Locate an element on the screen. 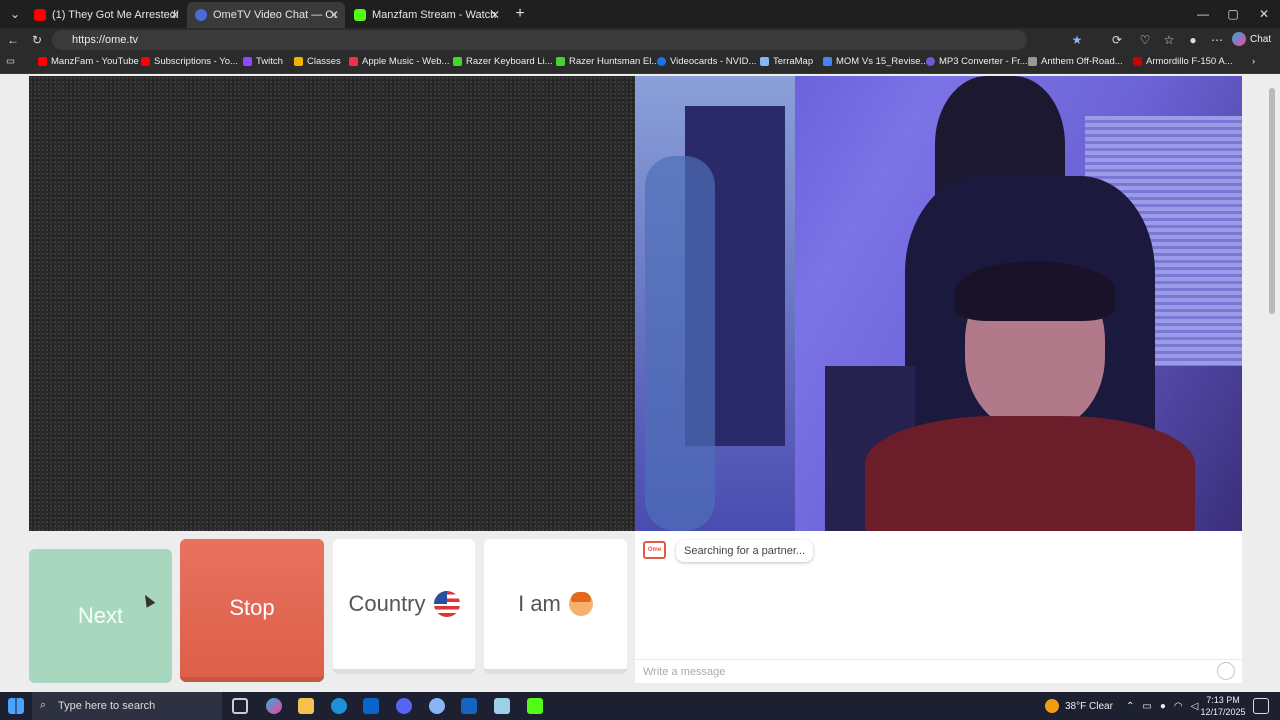  hair is located at coordinates (1035, 291).